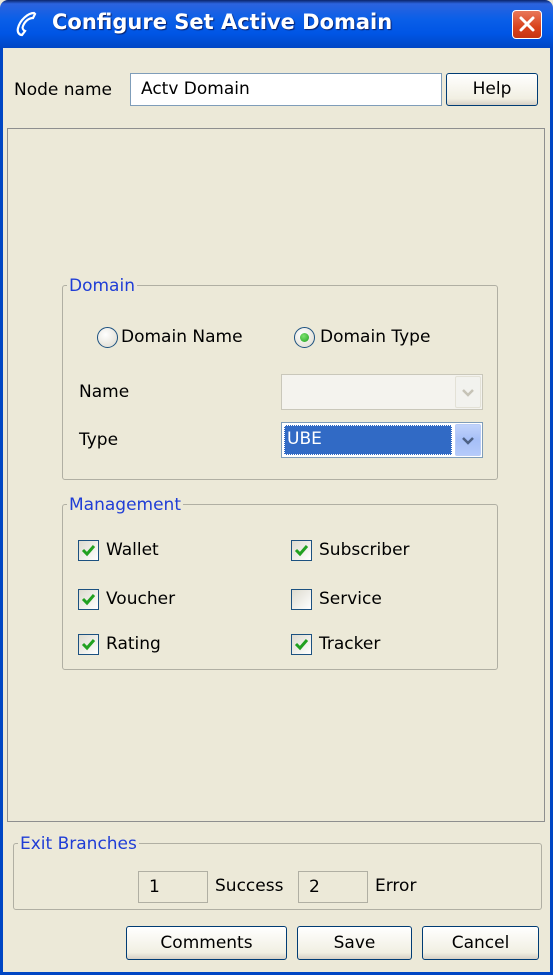  I want to click on service-checkbox-label: Service, so click(350, 599).